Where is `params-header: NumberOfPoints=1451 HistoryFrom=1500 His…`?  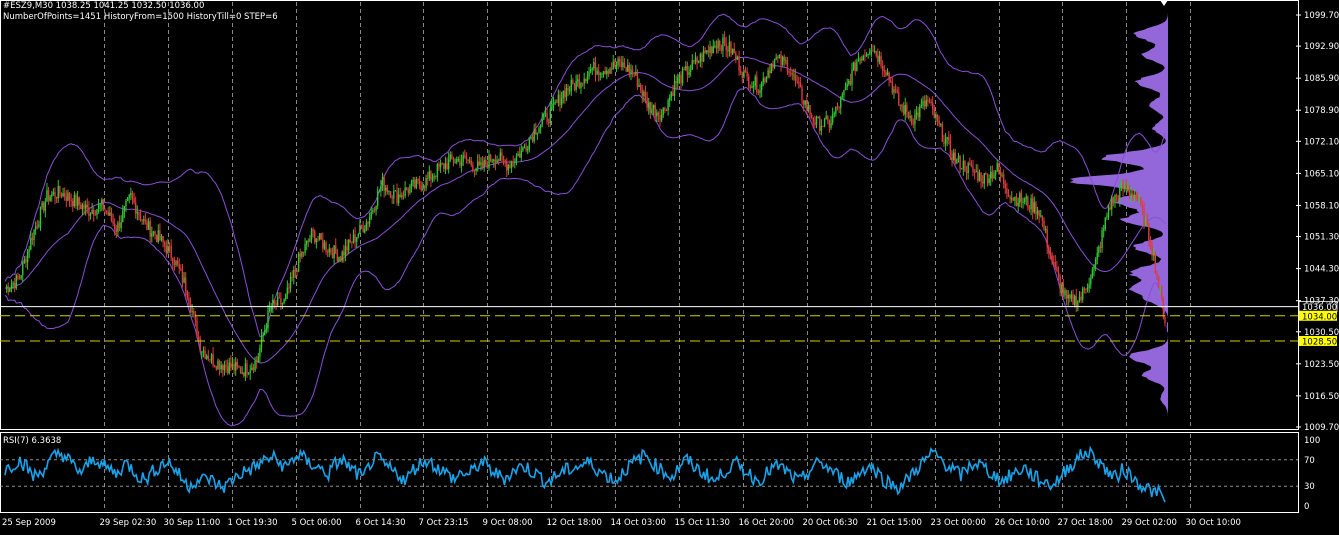 params-header: NumberOfPoints=1451 HistoryFrom=1500 His… is located at coordinates (140, 17).